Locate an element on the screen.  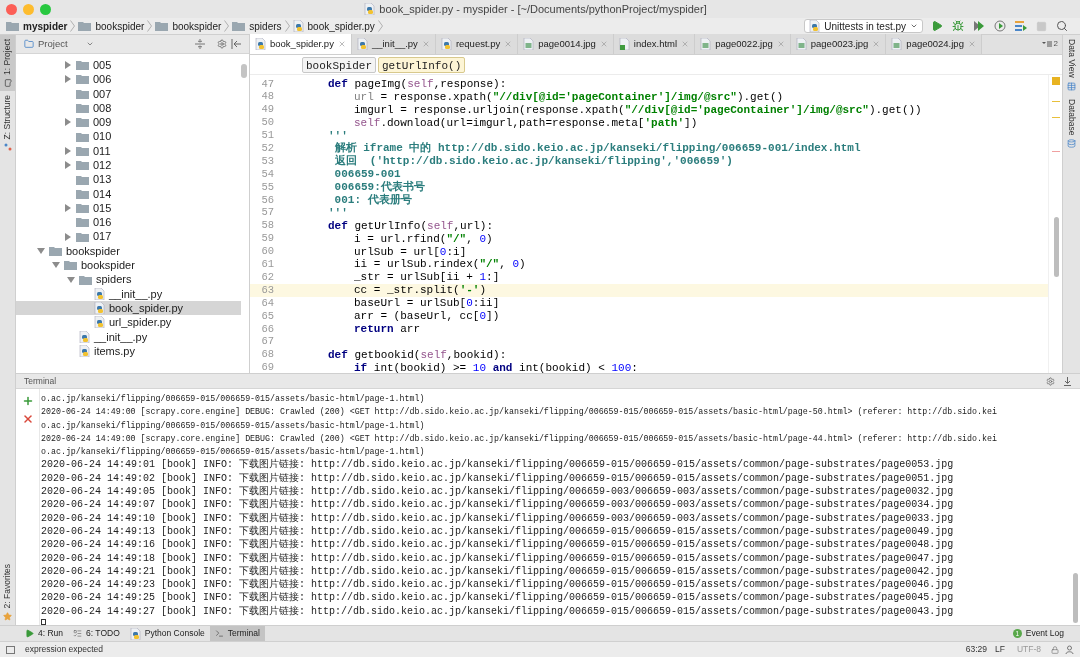
debug-icon is located at coordinates (958, 26).